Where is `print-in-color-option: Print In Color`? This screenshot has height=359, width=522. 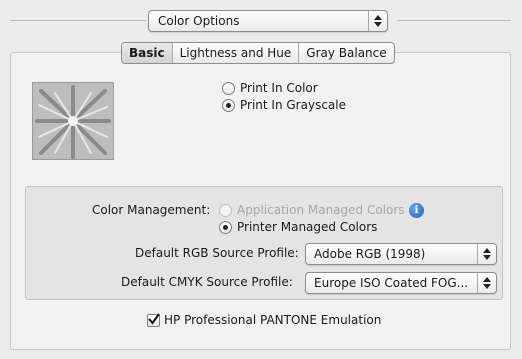
print-in-color-option: Print In Color is located at coordinates (270, 88).